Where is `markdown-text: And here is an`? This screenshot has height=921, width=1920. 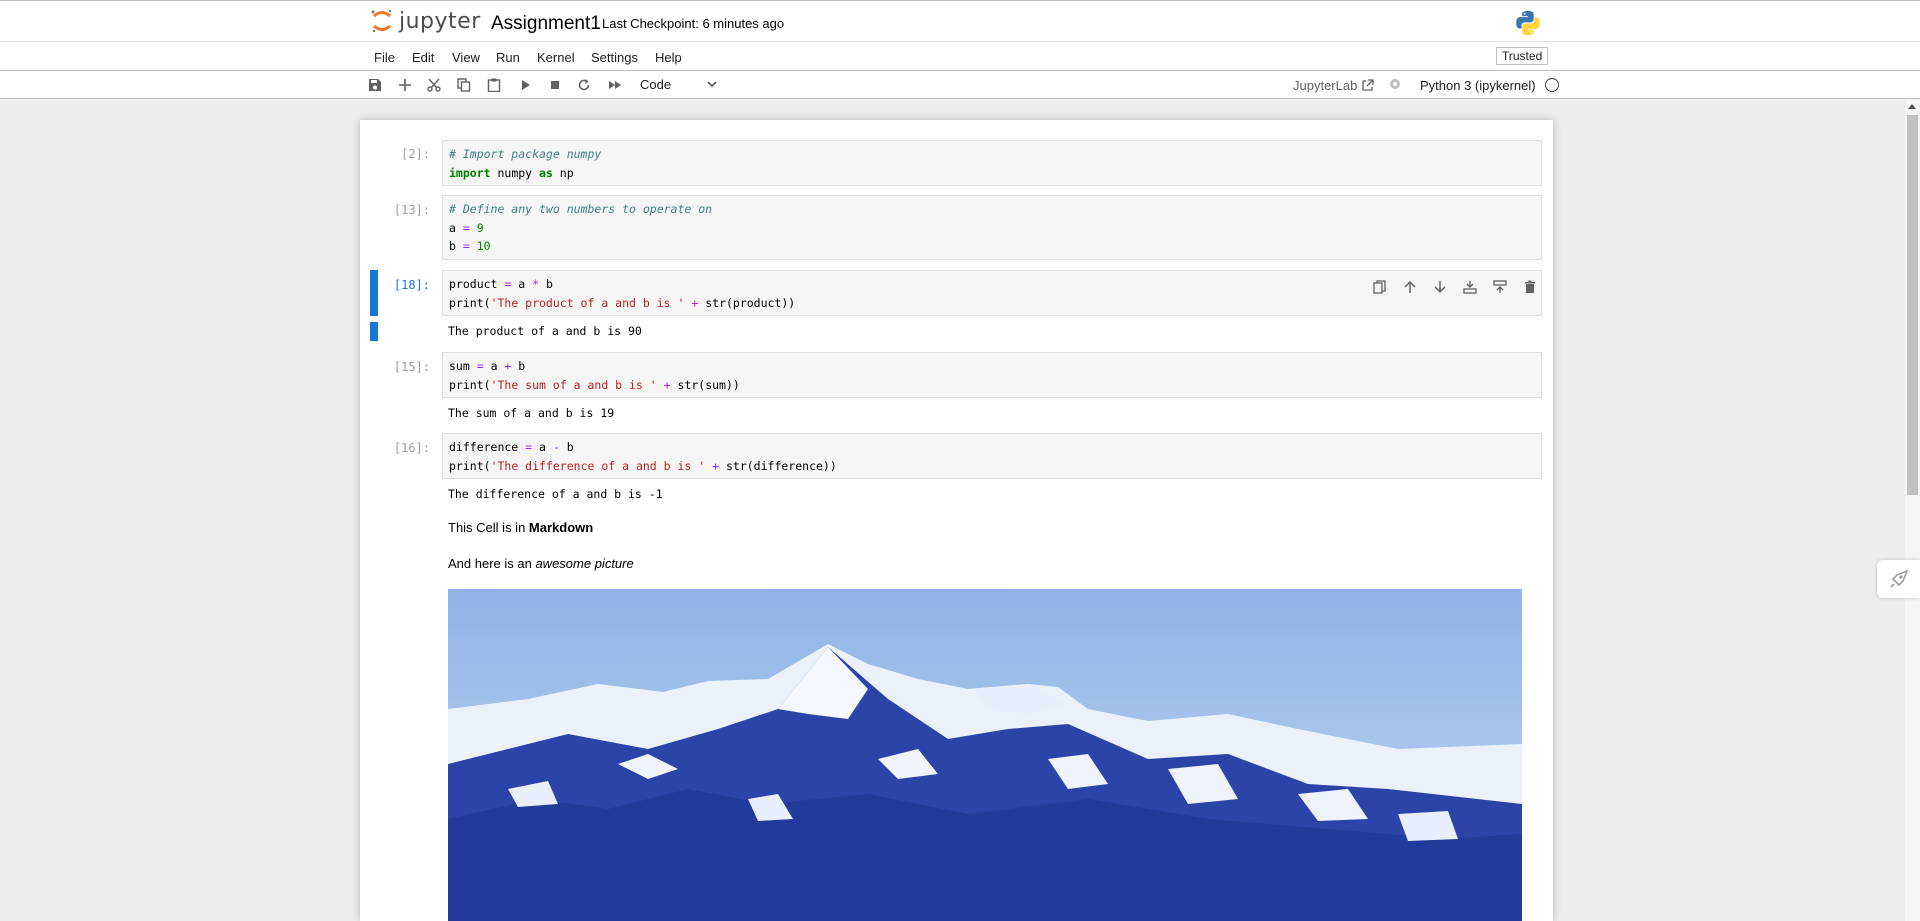
markdown-text: And here is an is located at coordinates (492, 563).